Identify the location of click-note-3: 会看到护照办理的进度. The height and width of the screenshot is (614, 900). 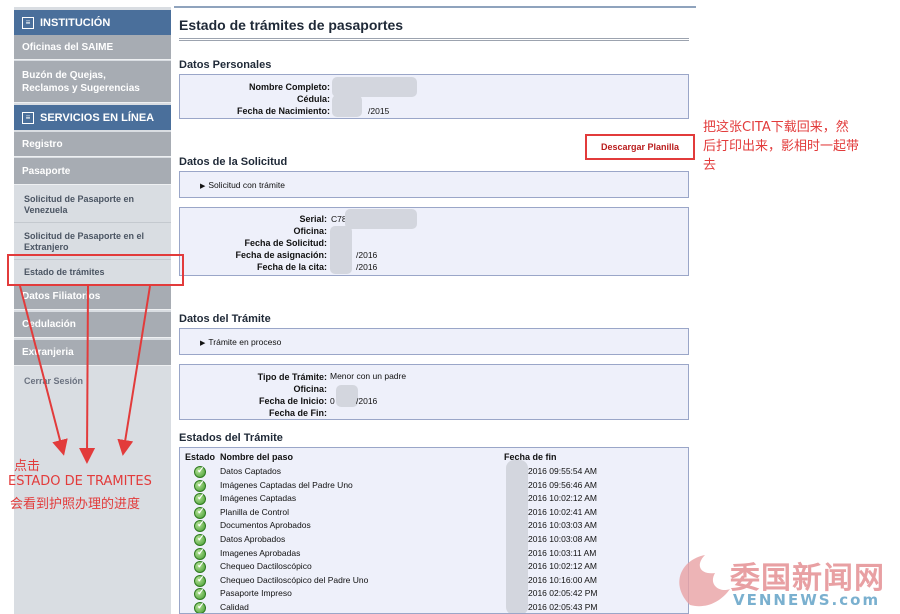
(75, 504).